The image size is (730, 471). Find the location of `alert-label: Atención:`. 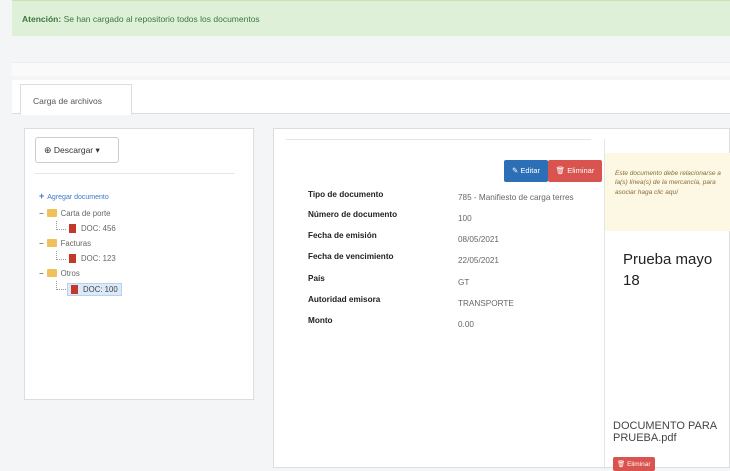

alert-label: Atención: is located at coordinates (42, 19).